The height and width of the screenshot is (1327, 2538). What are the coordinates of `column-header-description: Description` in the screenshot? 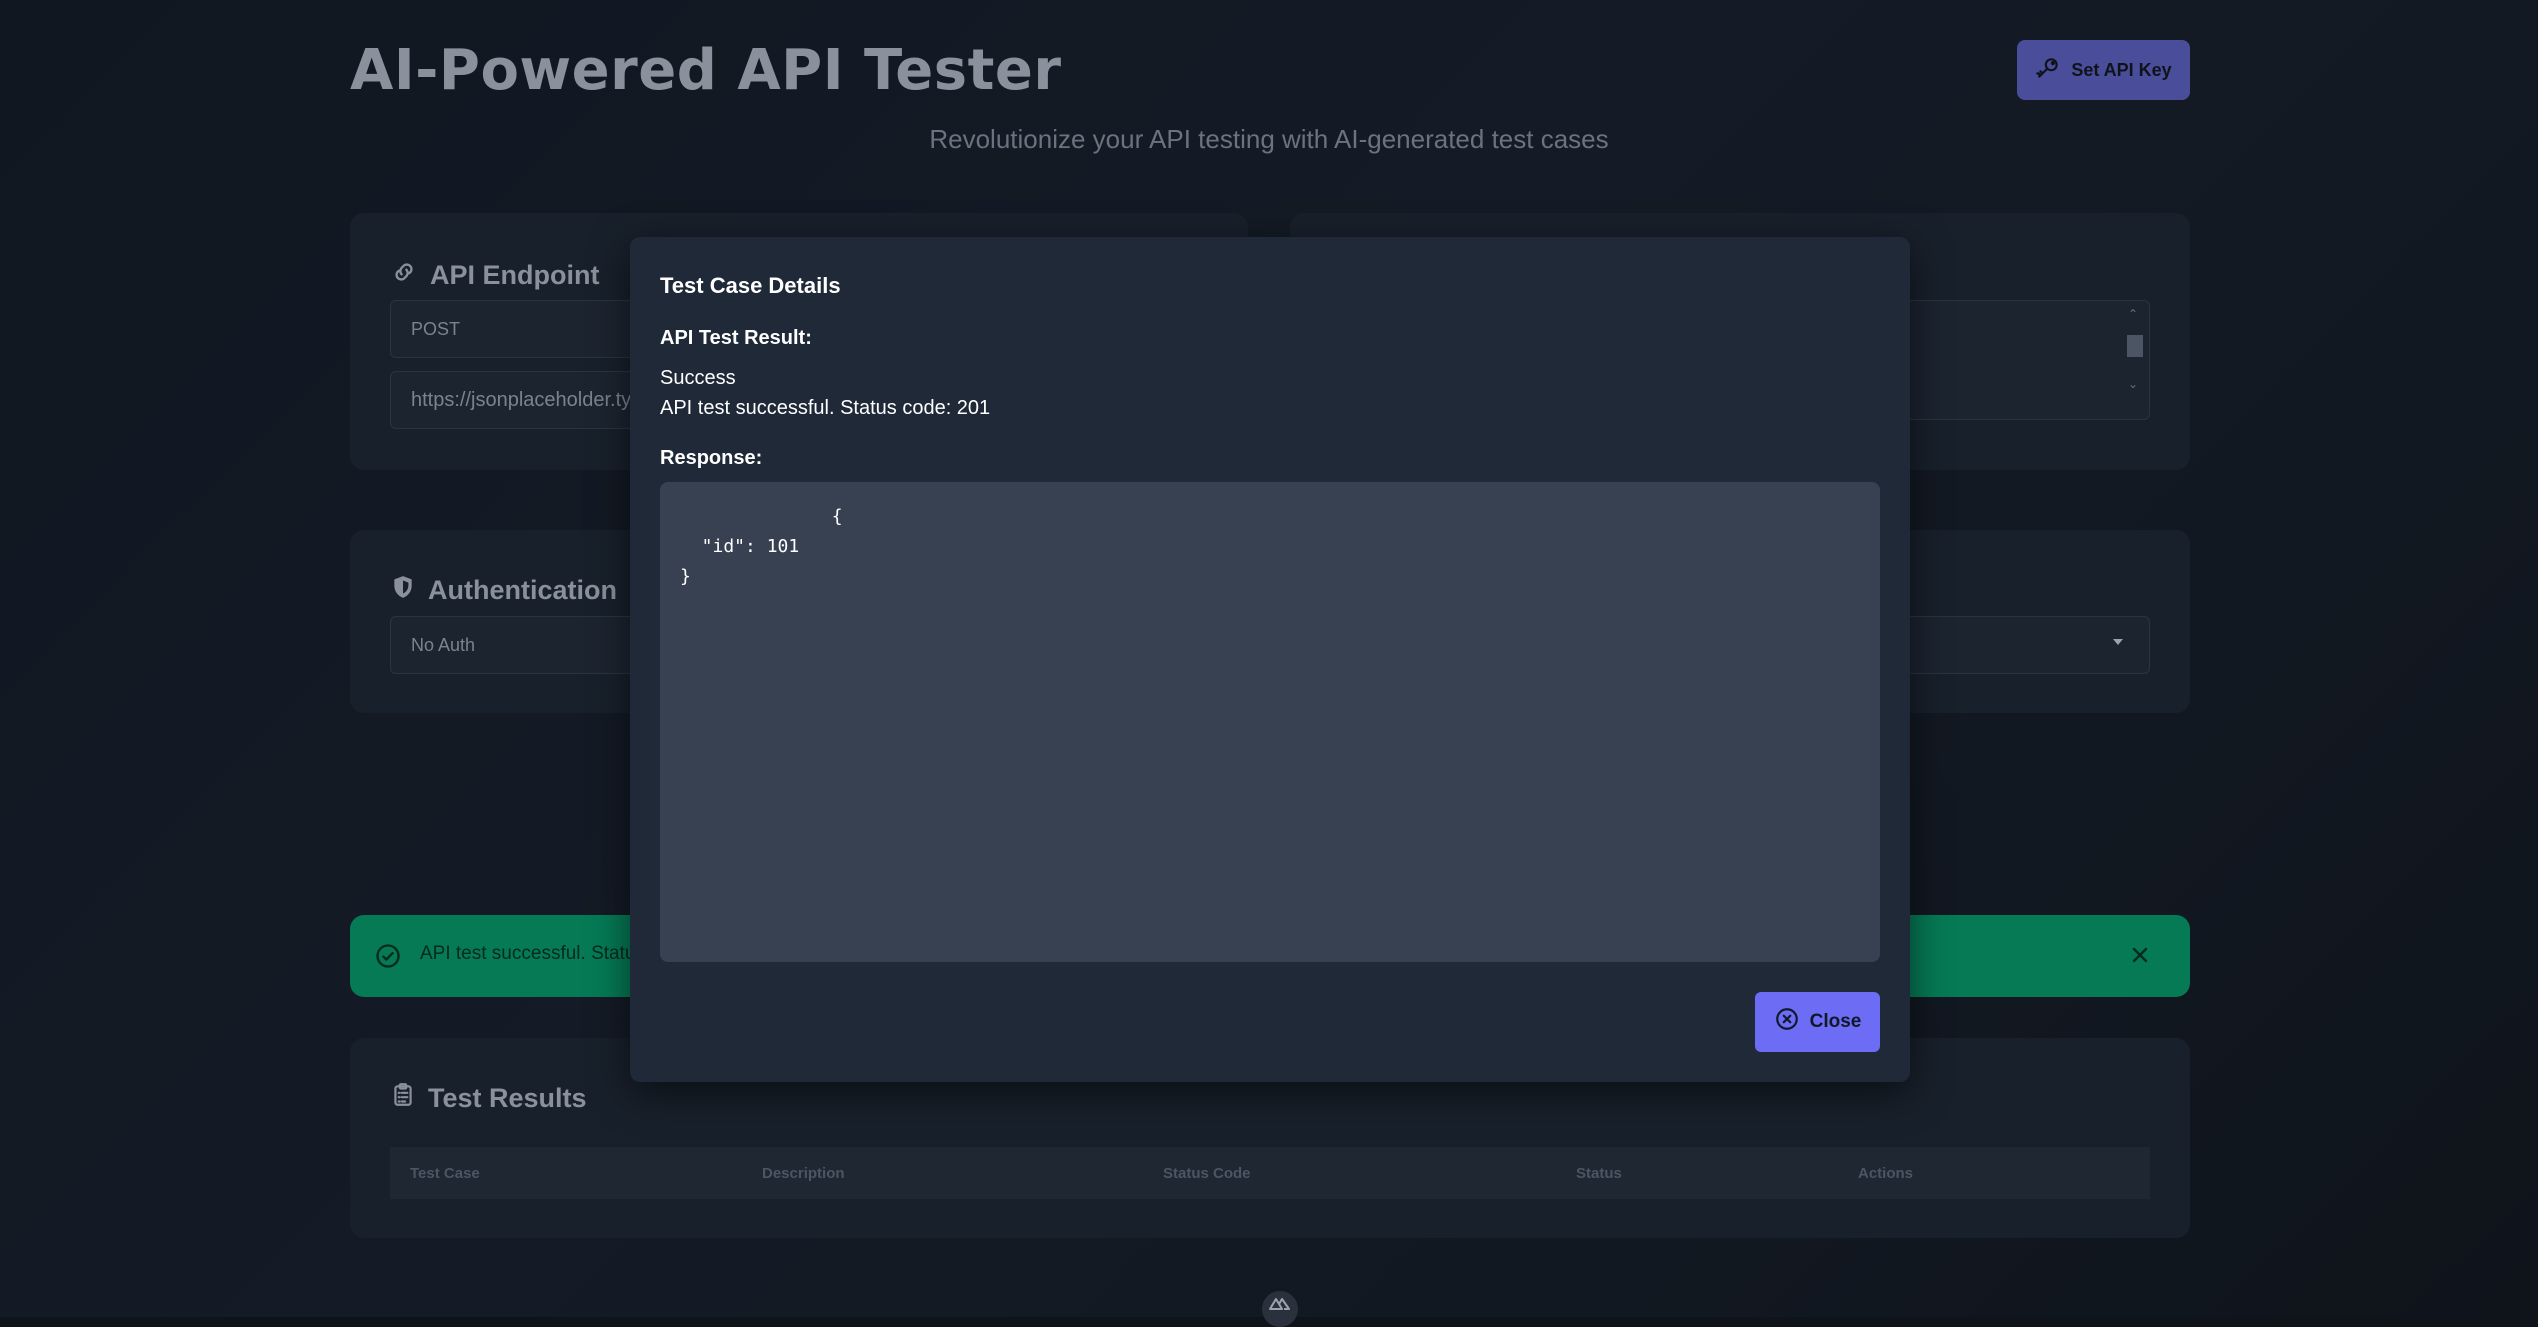 It's located at (803, 1173).